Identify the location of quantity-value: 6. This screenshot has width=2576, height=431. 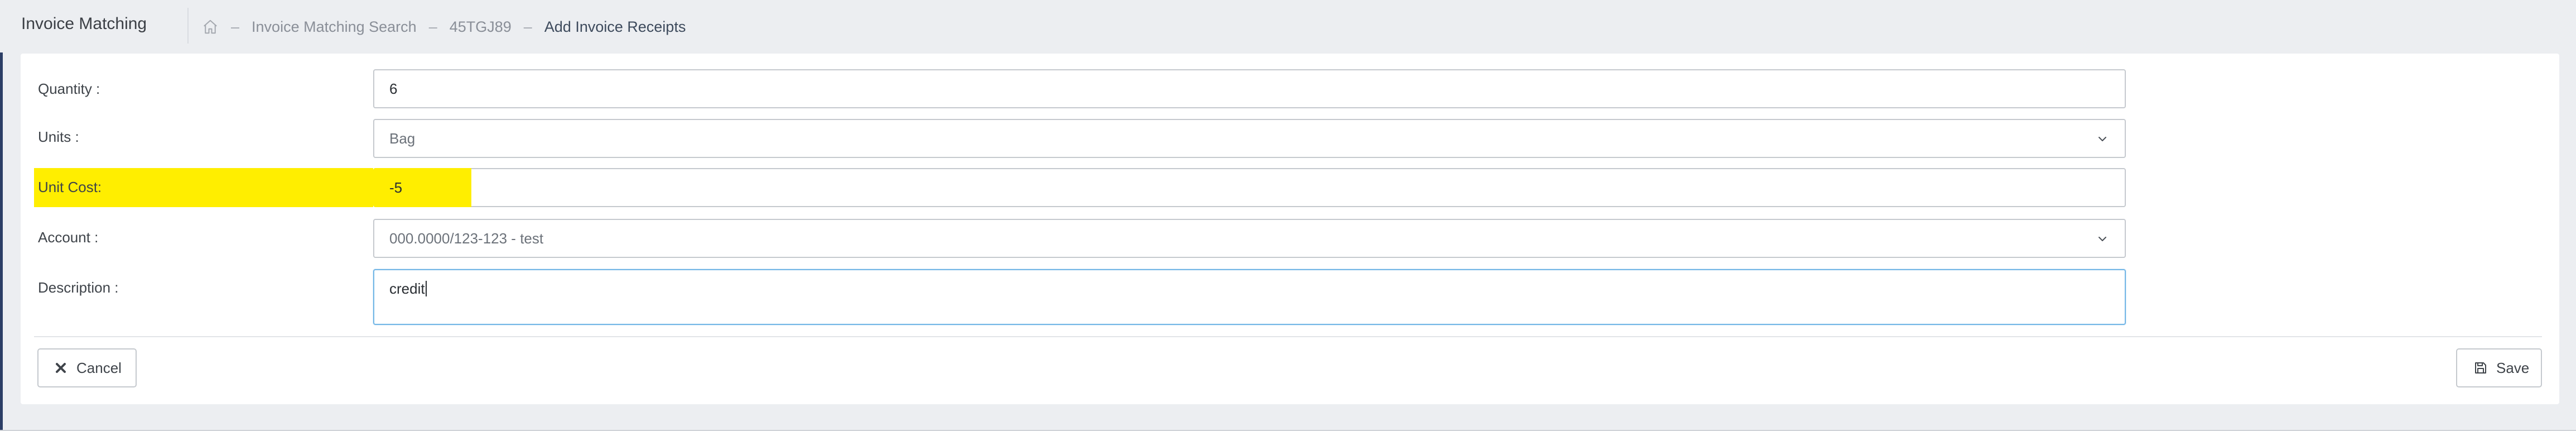
(393, 88).